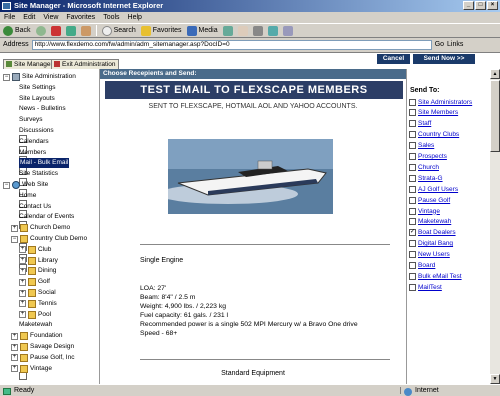 This screenshot has width=500, height=396. What do you see at coordinates (80, 17) in the screenshot?
I see `menu-favorites: Favorites` at bounding box center [80, 17].